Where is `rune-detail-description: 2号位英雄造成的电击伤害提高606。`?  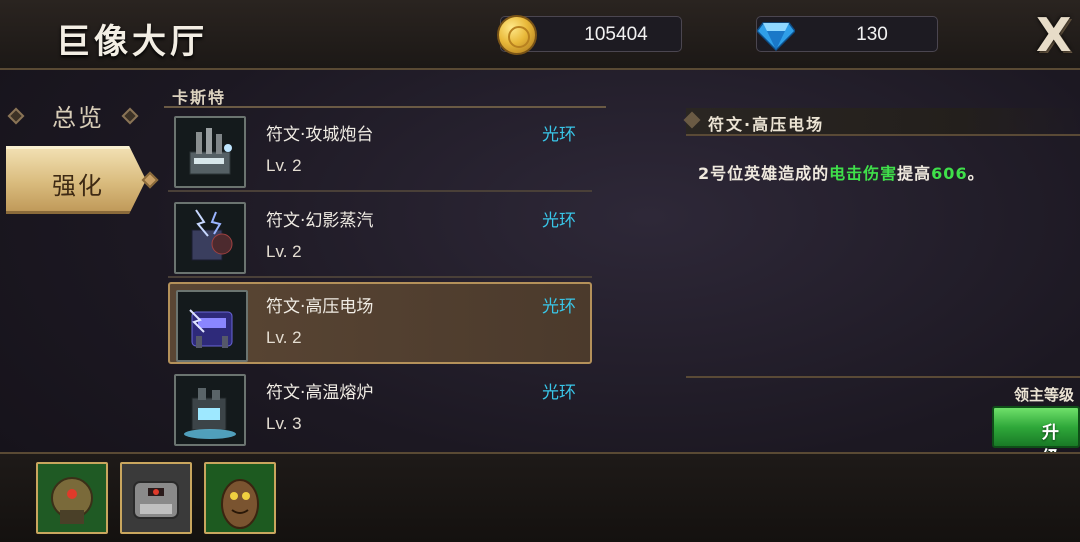
rune-detail-description: 2号位英雄造成的电击伤害提高606。 is located at coordinates (841, 172).